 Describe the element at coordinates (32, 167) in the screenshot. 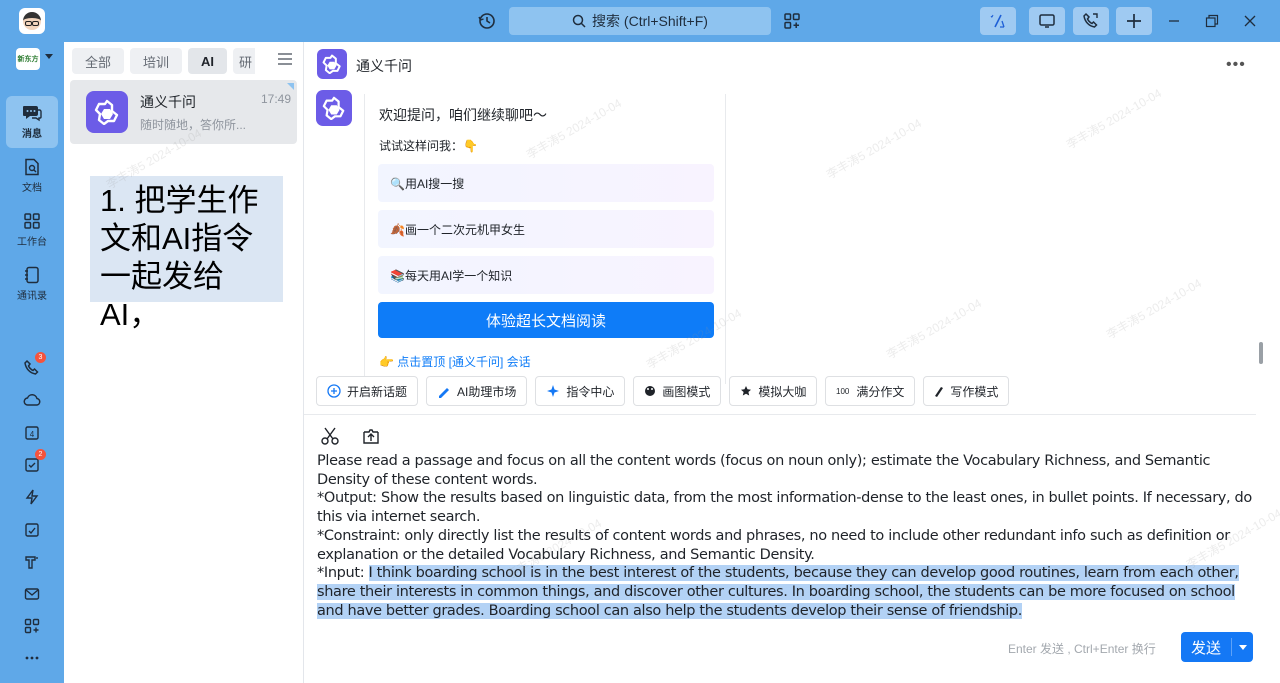

I see `document-icon` at that location.